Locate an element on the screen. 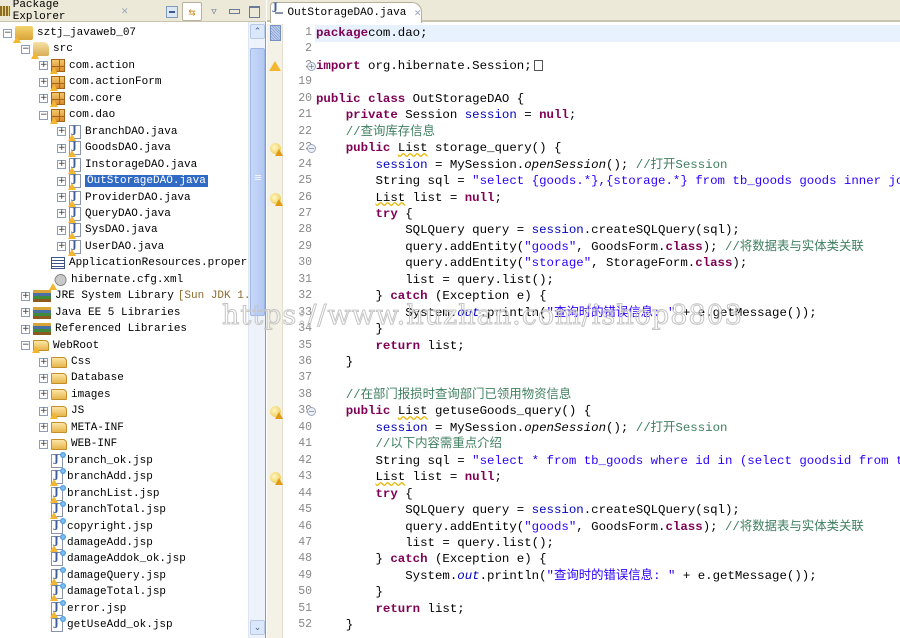 The image size is (900, 638). folded-imports-box is located at coordinates (538, 66).